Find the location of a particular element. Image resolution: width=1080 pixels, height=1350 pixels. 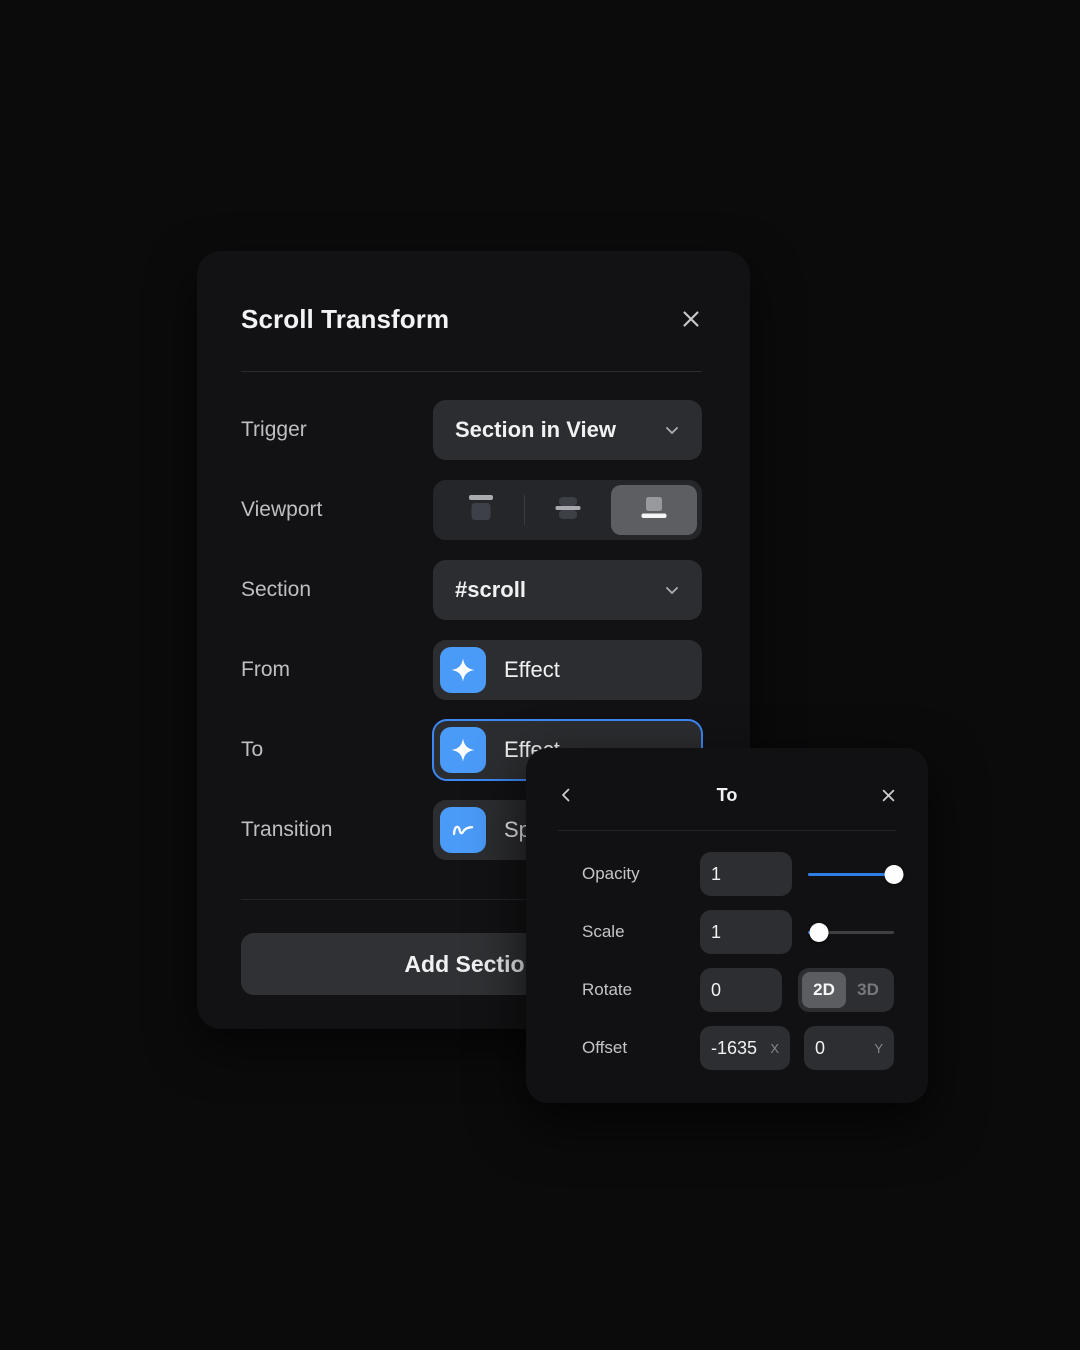

opacity-value: 1 is located at coordinates (716, 873).